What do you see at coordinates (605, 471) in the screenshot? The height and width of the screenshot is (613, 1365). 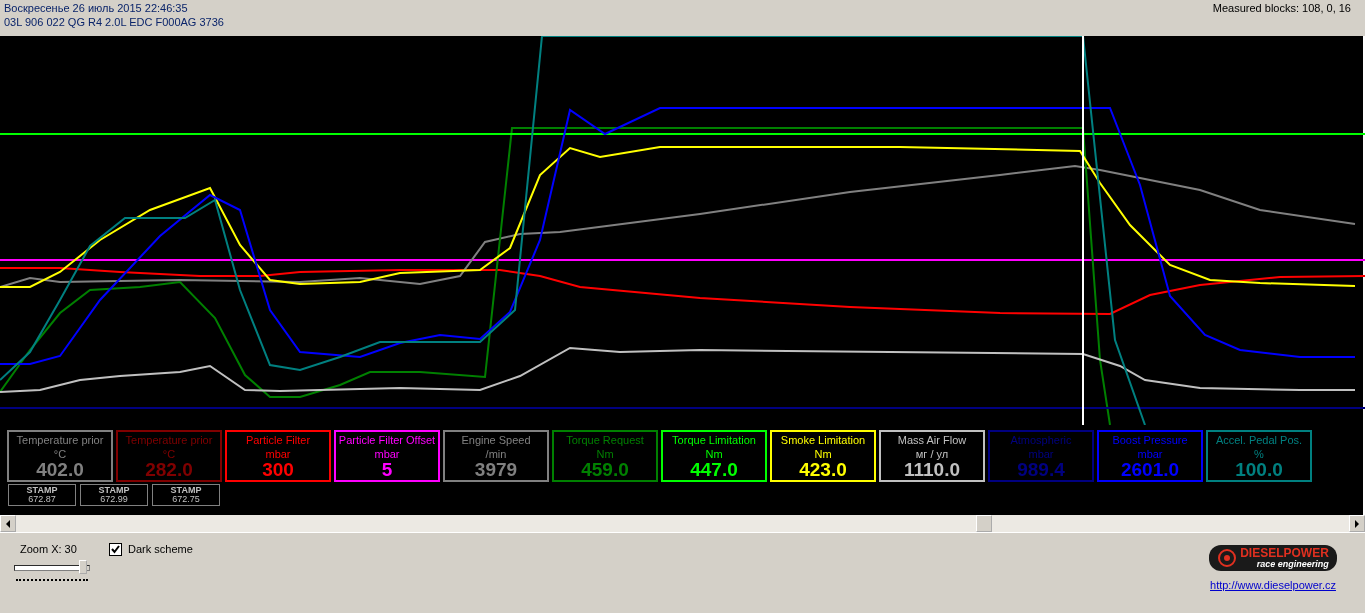 I see `channel-value: 459.0` at bounding box center [605, 471].